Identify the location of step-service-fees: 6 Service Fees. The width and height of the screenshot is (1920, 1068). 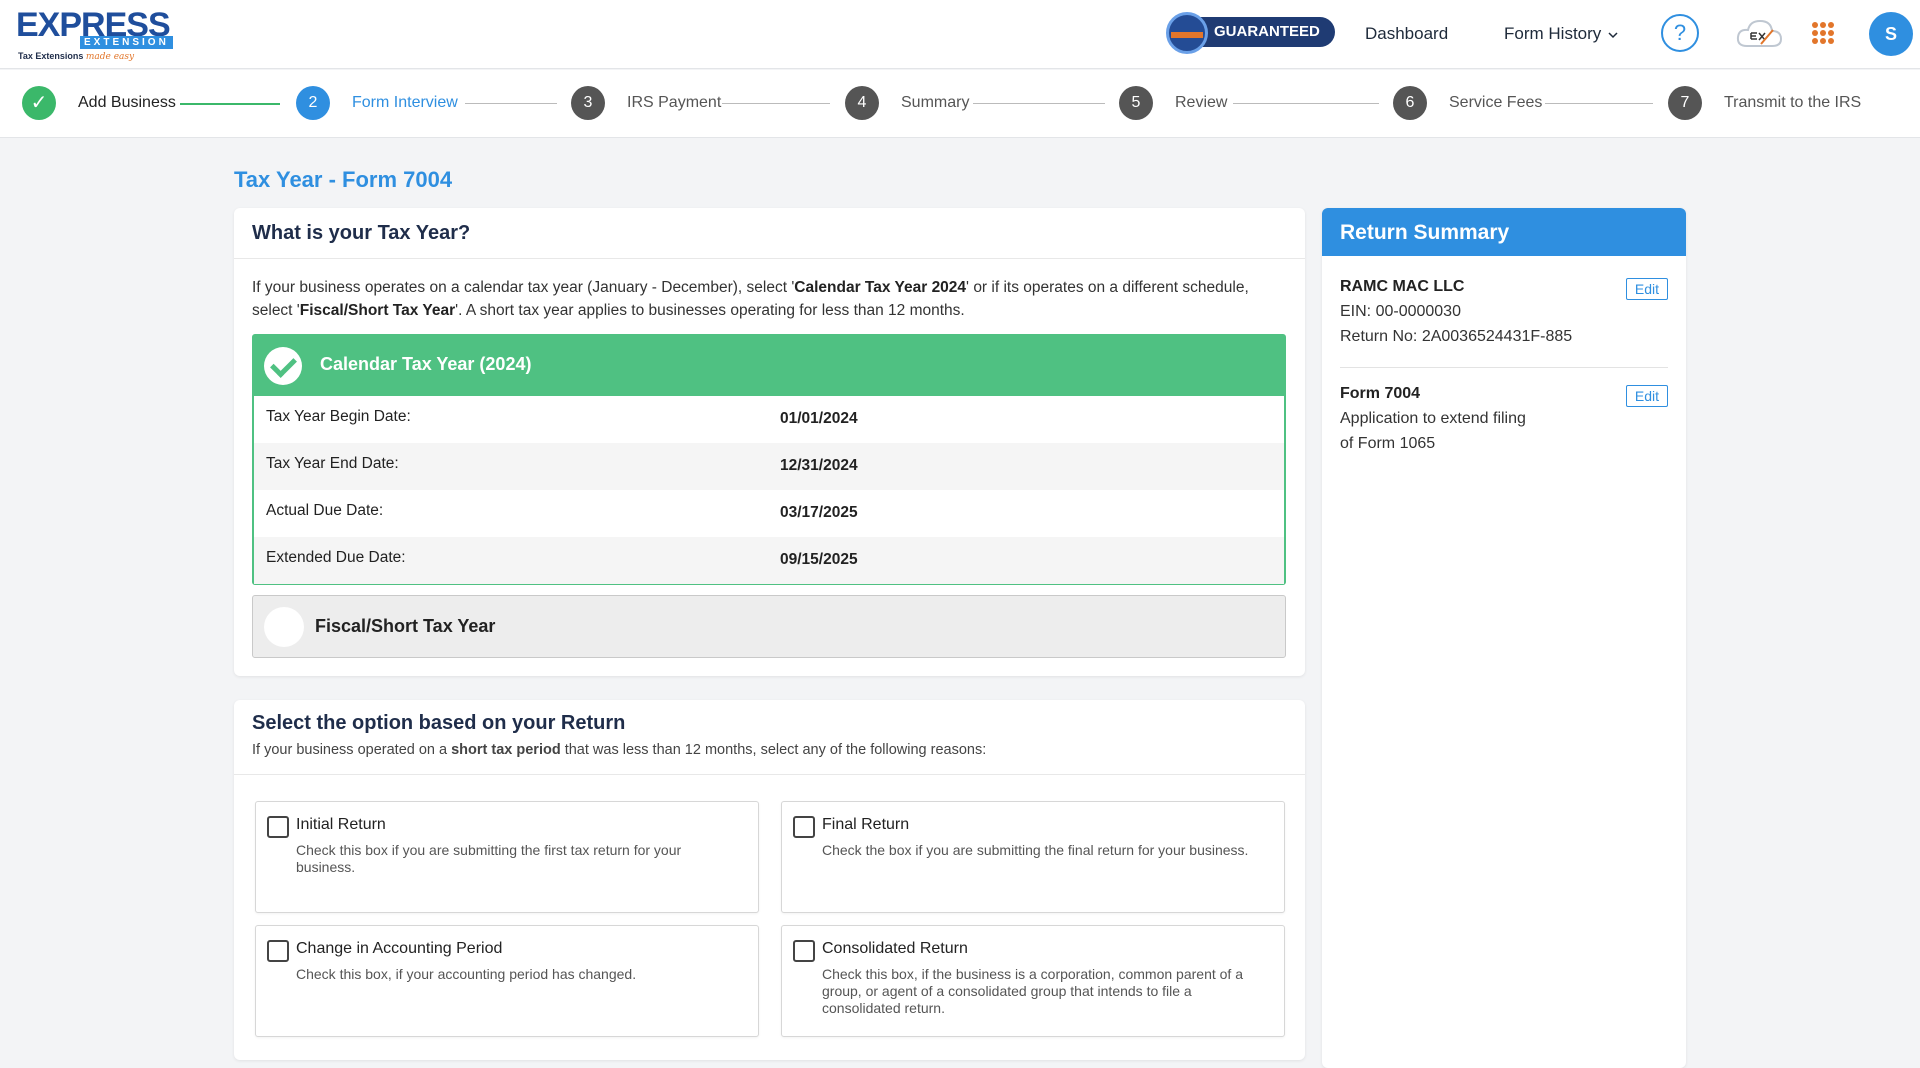
(1467, 103).